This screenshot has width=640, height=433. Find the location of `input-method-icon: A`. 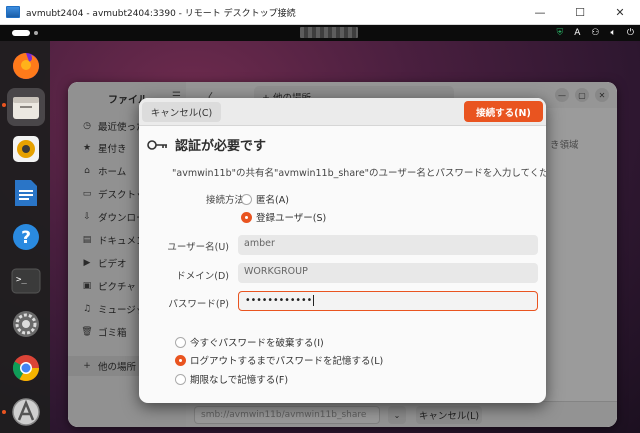

input-method-icon: A is located at coordinates (577, 33).